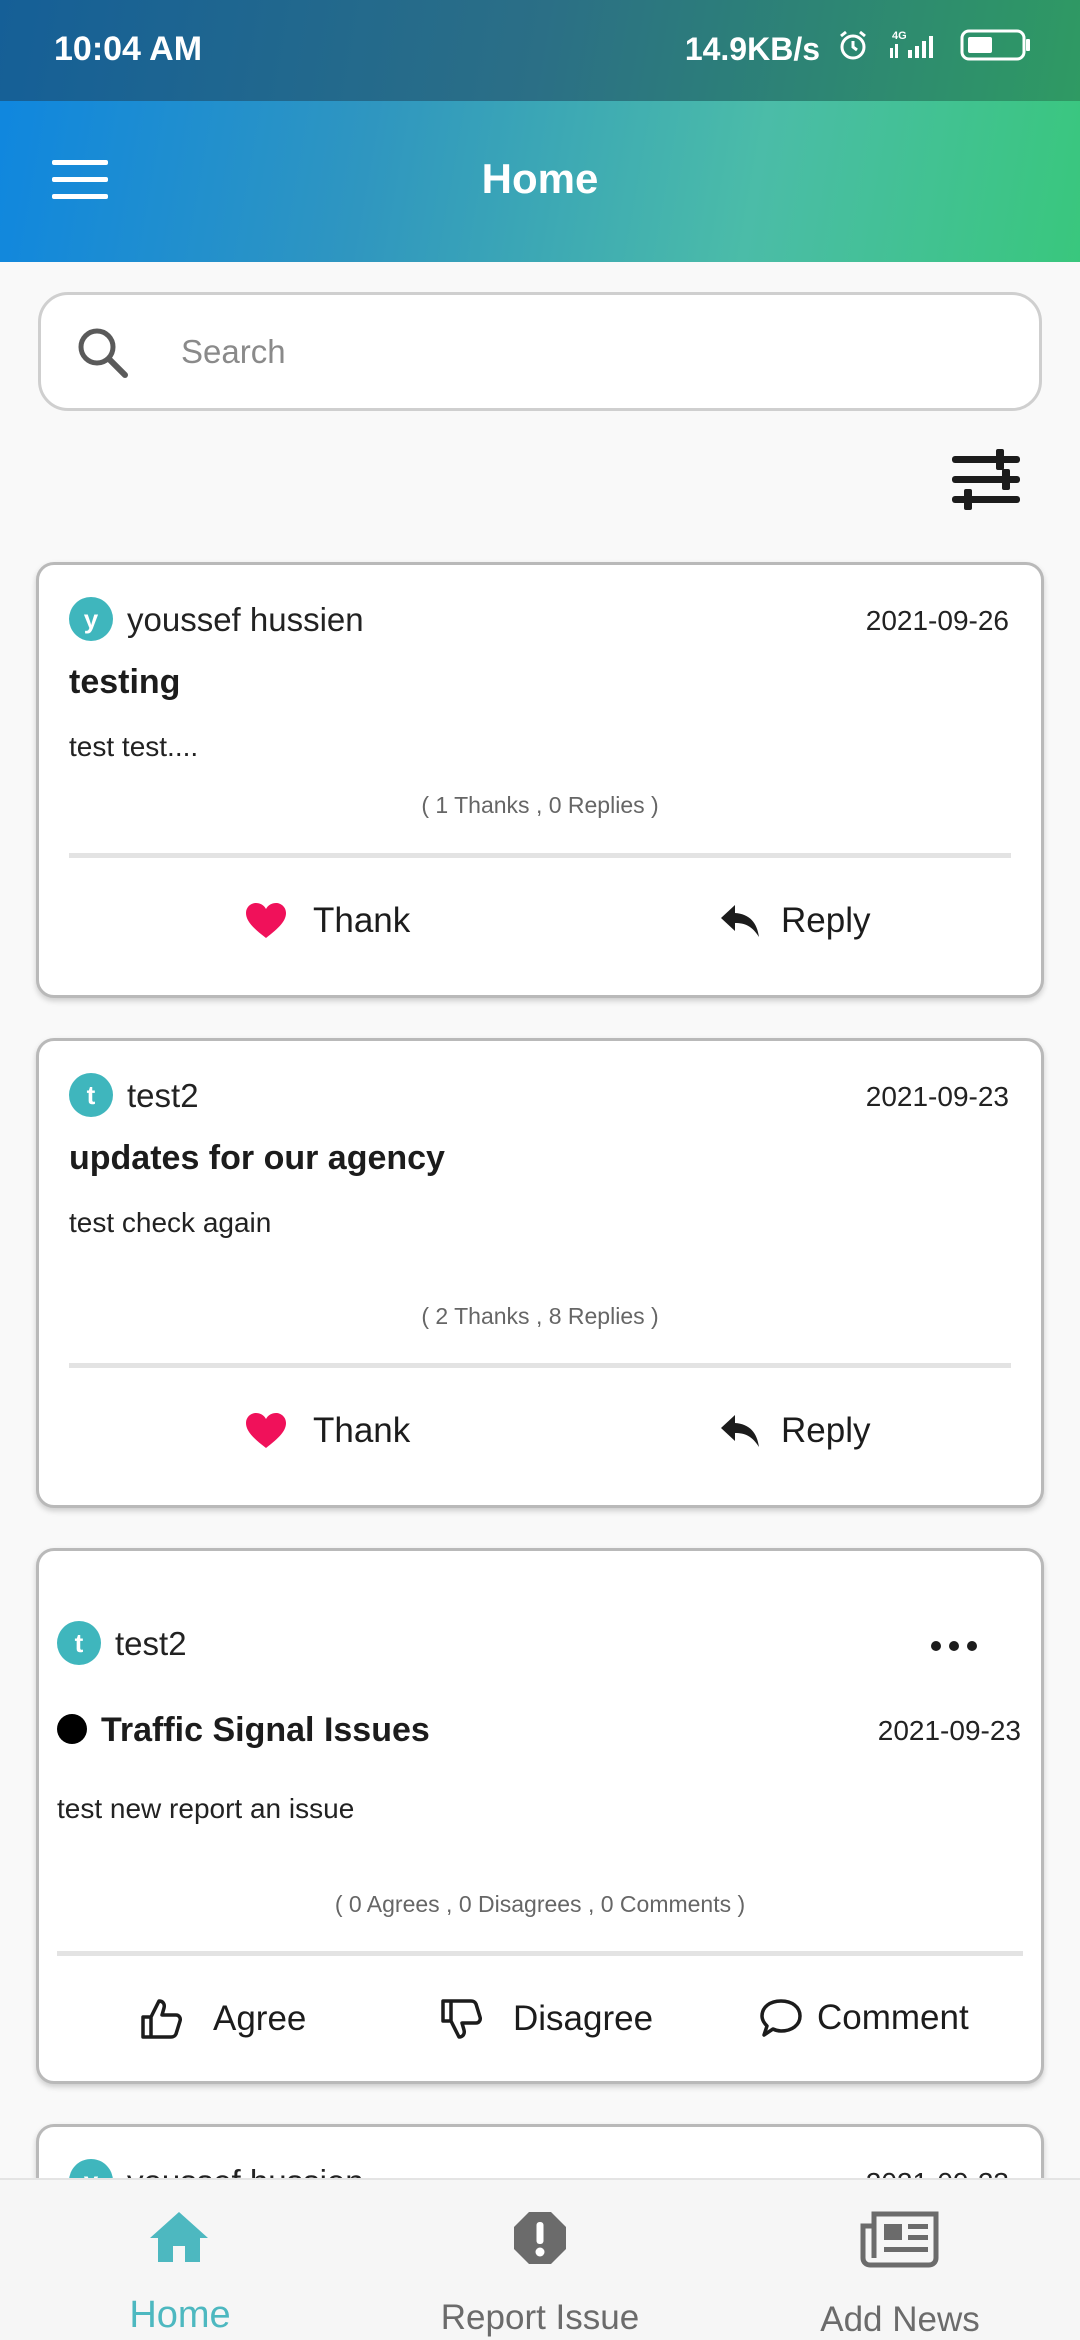  I want to click on search-icon, so click(103, 353).